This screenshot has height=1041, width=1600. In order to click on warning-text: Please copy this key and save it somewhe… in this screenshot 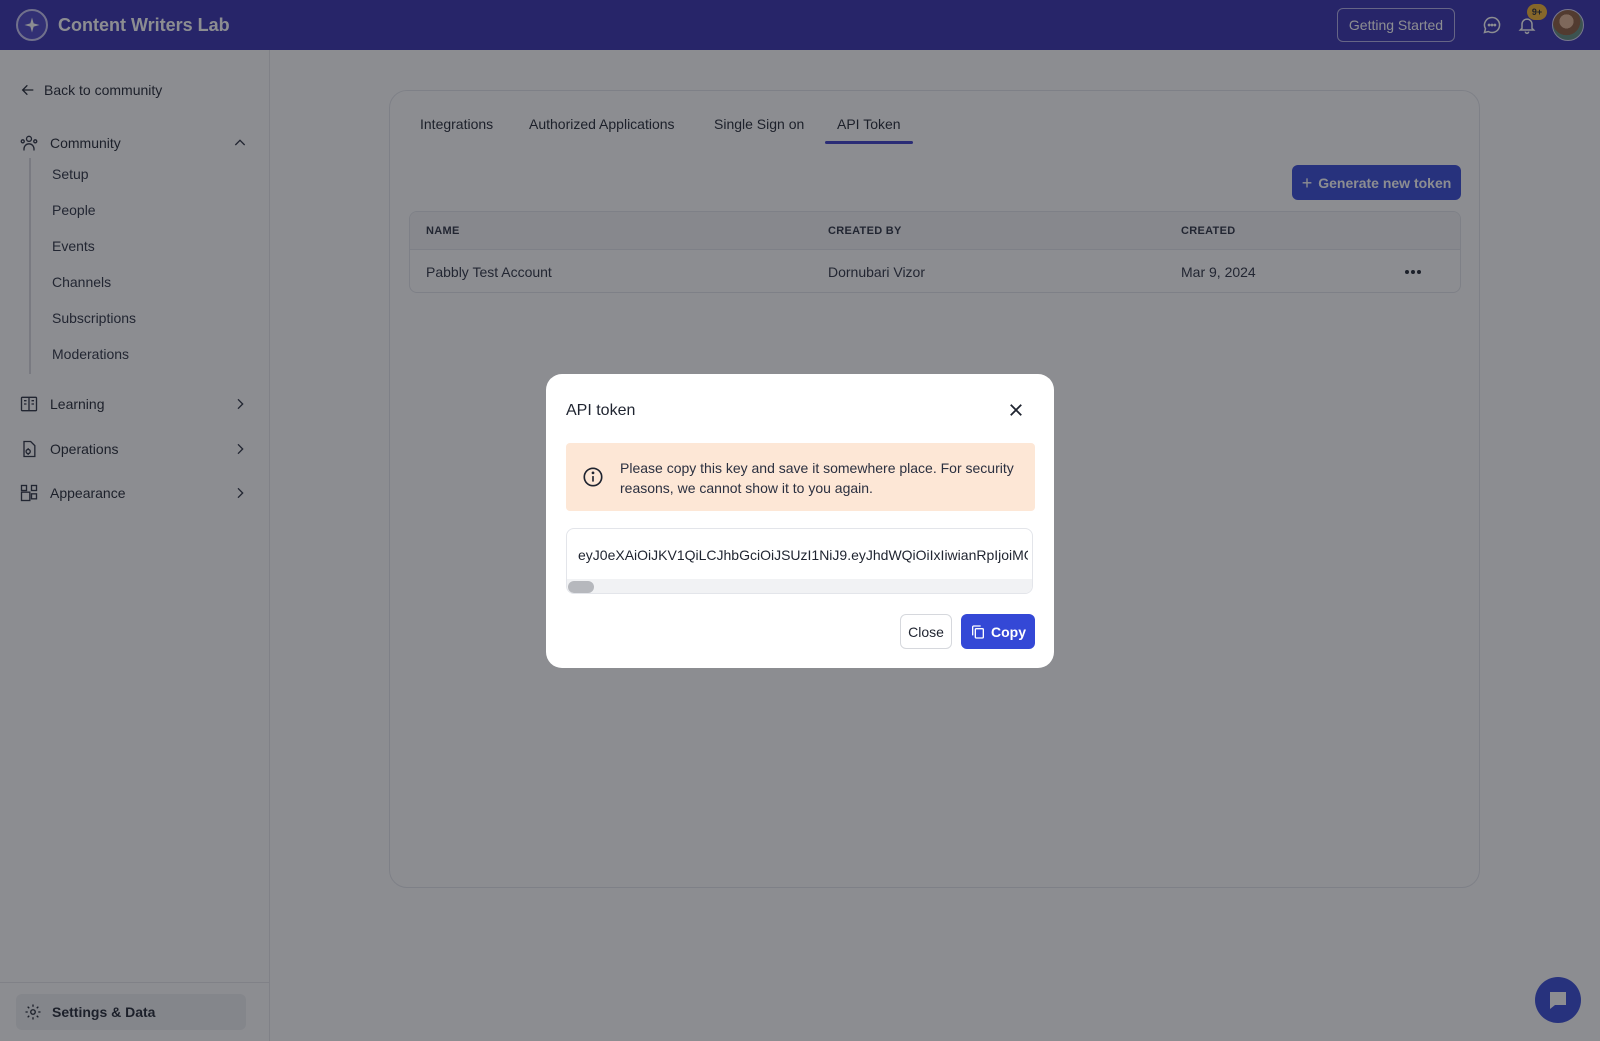, I will do `click(817, 478)`.